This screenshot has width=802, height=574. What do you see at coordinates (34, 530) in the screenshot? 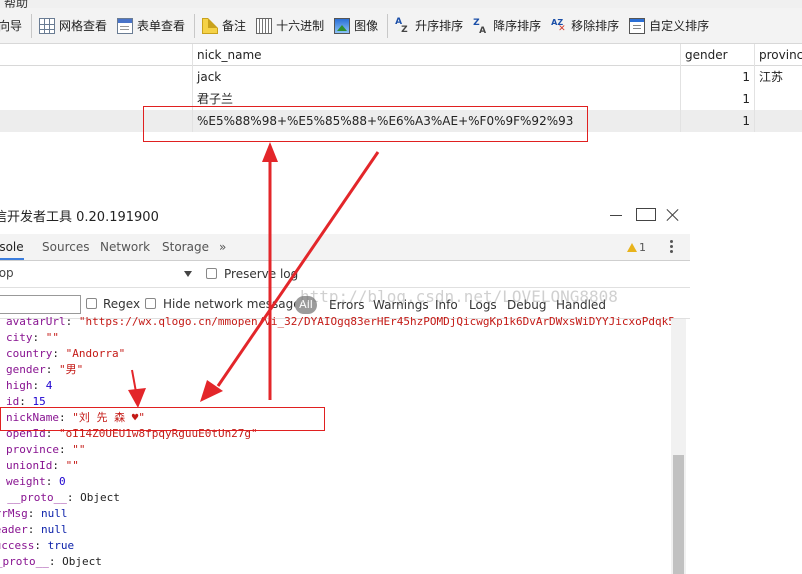
I see `console-line: header: null` at bounding box center [34, 530].